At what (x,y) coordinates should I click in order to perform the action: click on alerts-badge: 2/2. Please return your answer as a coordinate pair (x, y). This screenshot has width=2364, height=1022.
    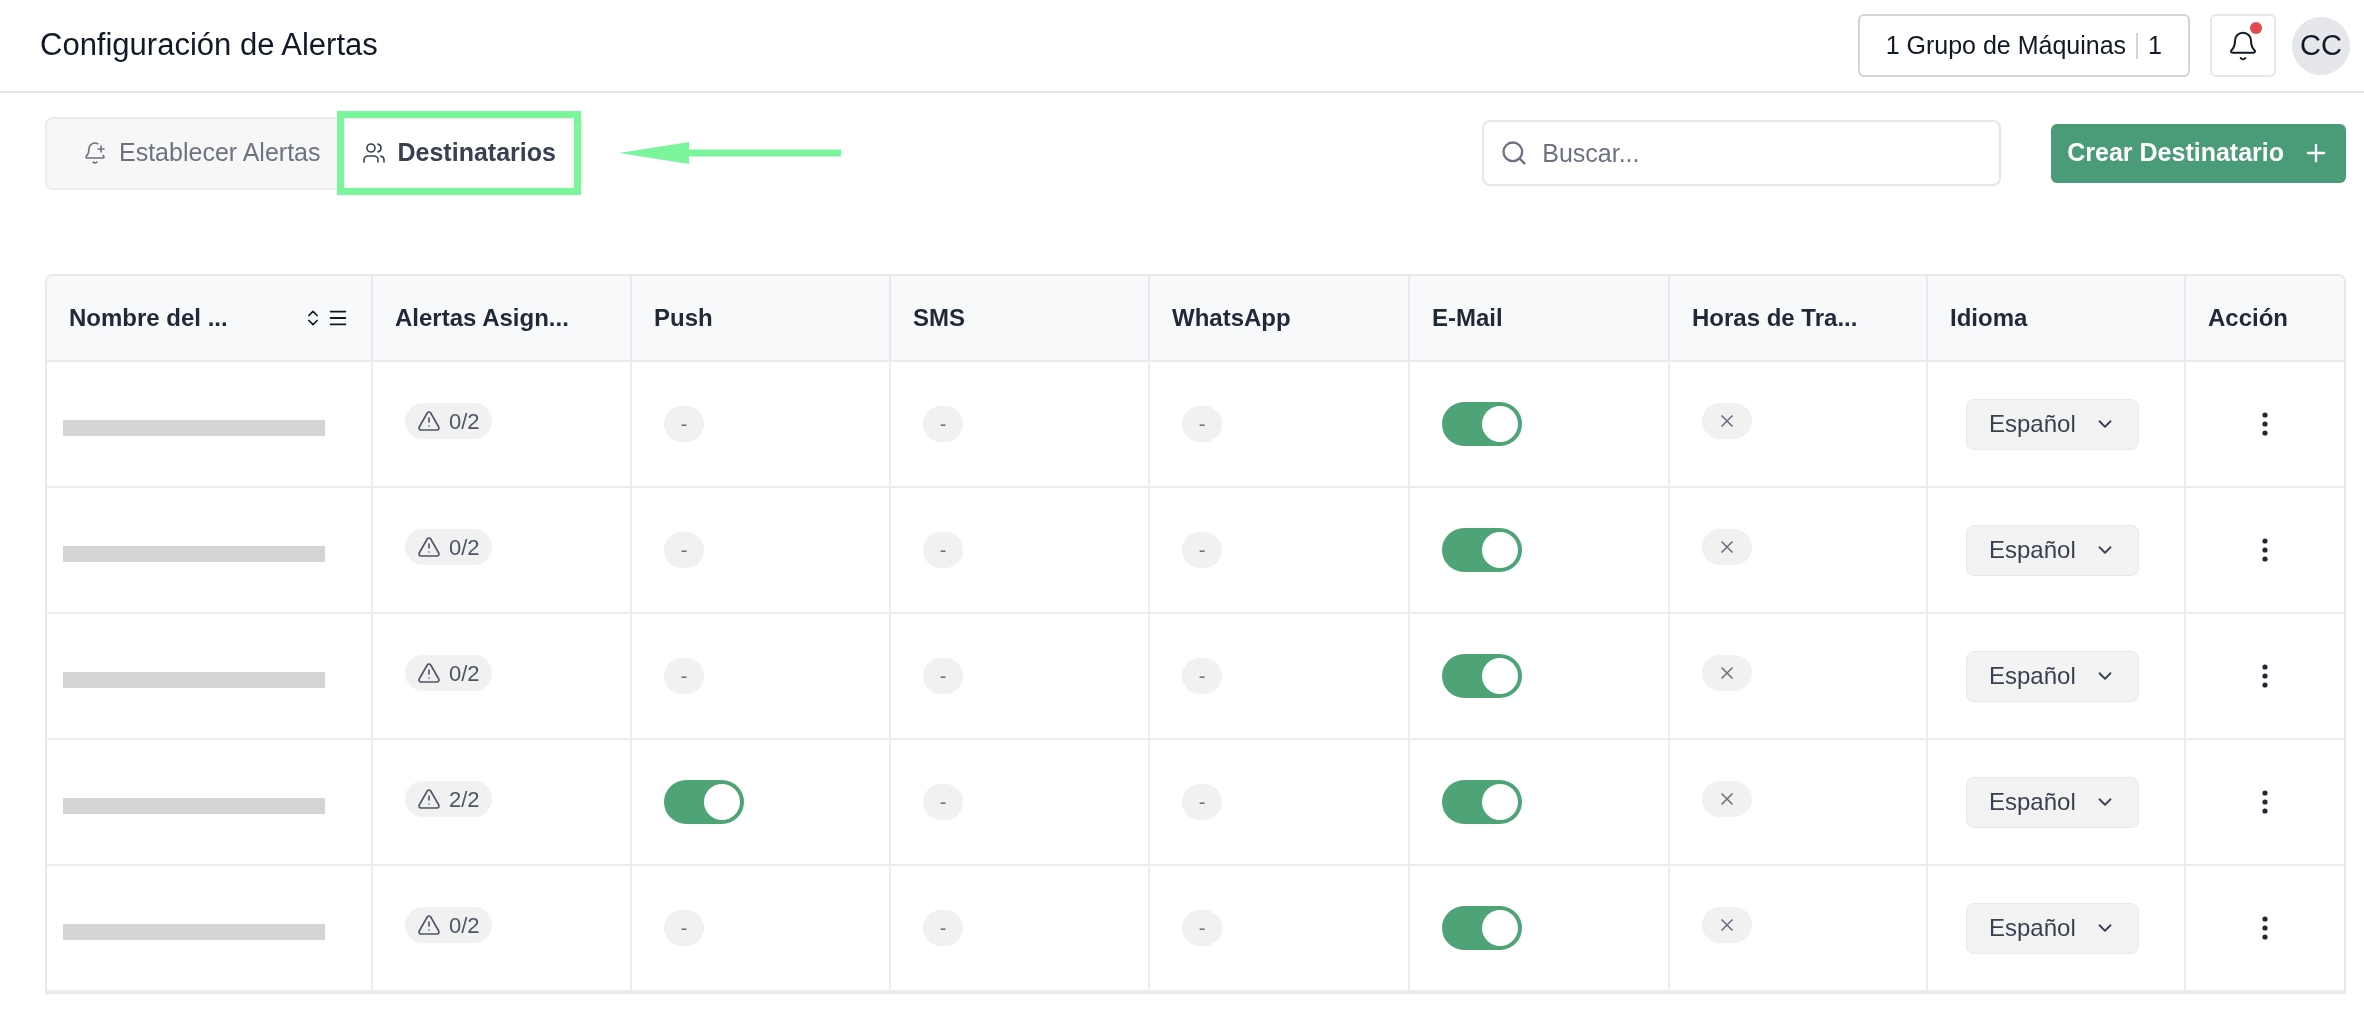
    Looking at the image, I should click on (448, 799).